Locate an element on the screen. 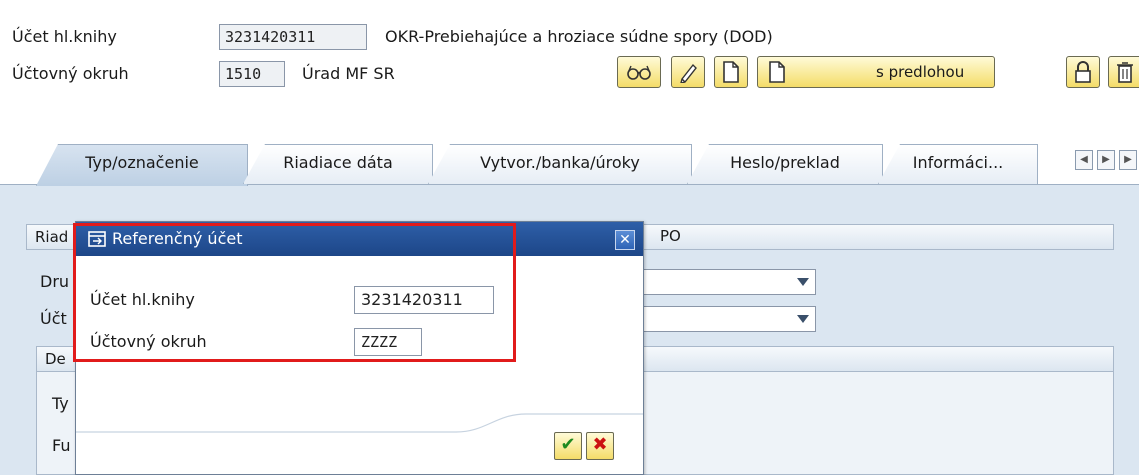 The image size is (1139, 475). chart-of-accounts-field: 1510 is located at coordinates (252, 74).